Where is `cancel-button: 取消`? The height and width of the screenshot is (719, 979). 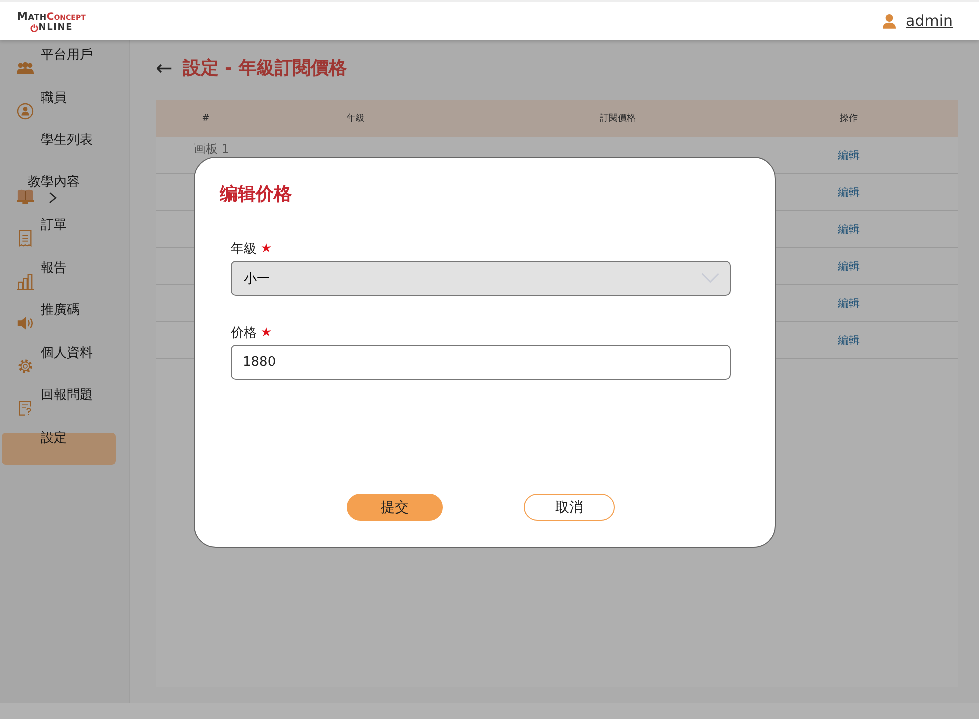 cancel-button: 取消 is located at coordinates (569, 507).